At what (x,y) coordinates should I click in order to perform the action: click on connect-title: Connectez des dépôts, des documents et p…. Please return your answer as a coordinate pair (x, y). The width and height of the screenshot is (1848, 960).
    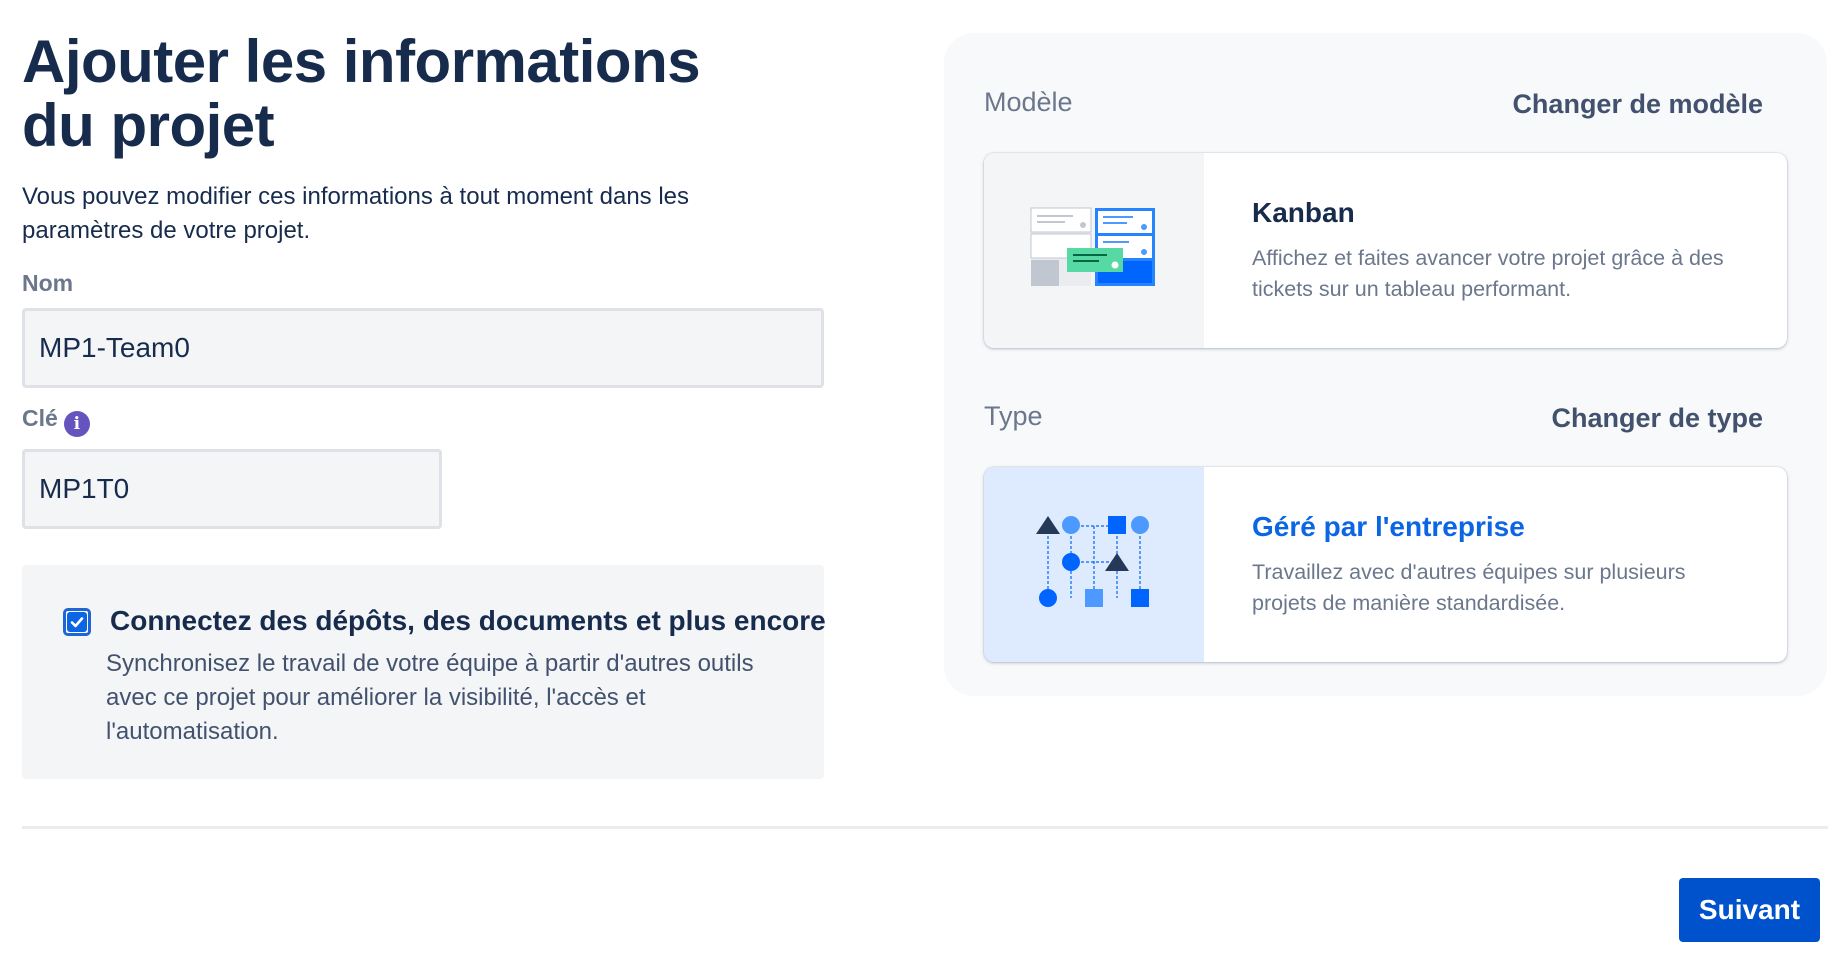
    Looking at the image, I should click on (468, 620).